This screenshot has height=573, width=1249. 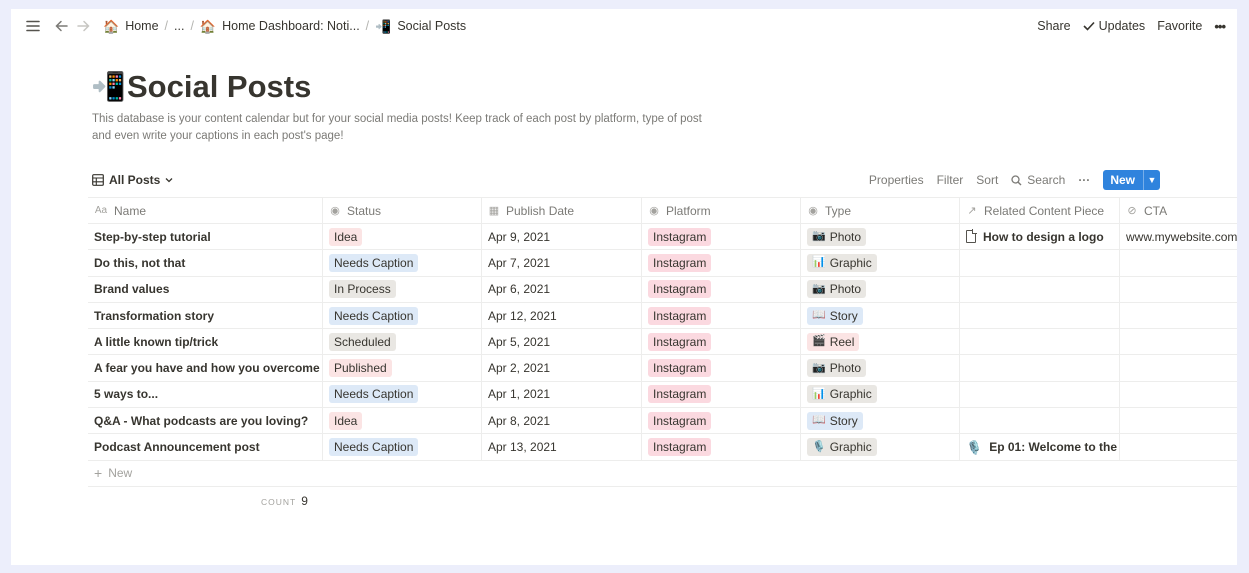 I want to click on breadcrumb-home: 🏠 Home, so click(x=131, y=26).